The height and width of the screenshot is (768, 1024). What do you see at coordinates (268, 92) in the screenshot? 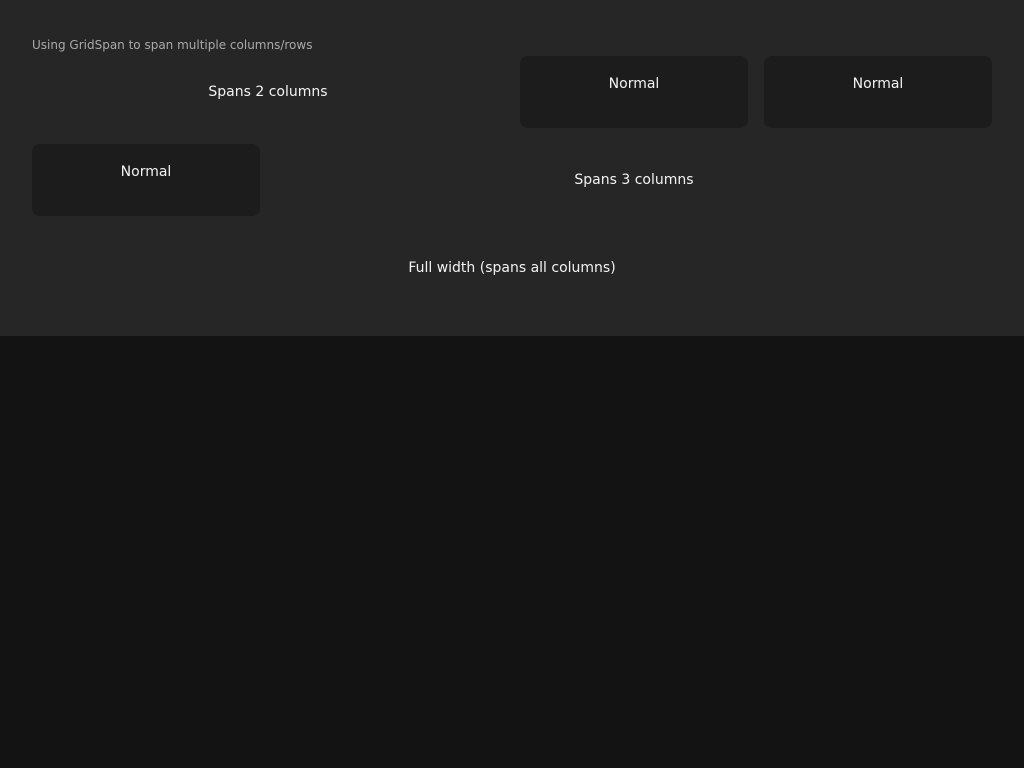
I see `cell-spans-2-columns: Spans 2 columns` at bounding box center [268, 92].